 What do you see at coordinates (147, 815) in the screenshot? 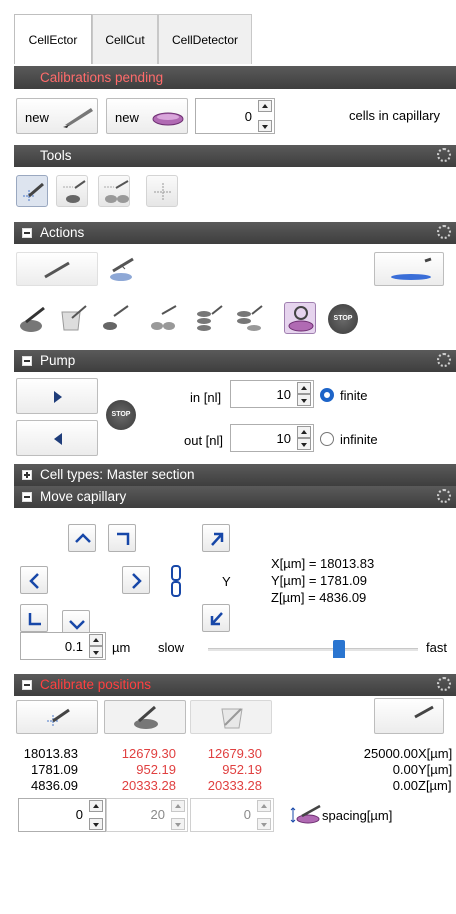
I see `calib-spinbox-2: 20` at bounding box center [147, 815].